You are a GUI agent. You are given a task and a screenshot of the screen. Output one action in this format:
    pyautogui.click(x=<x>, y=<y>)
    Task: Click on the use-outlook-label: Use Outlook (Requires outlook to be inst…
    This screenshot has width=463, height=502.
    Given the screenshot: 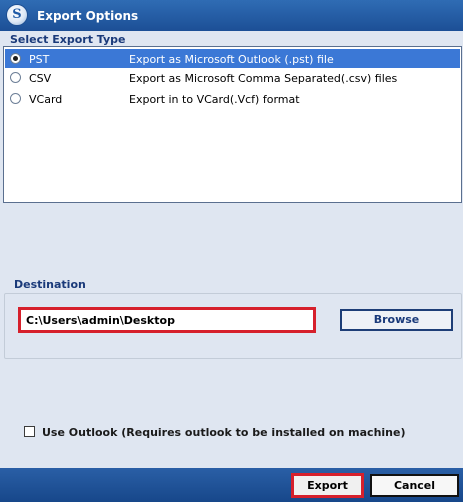 What is the action you would take?
    pyautogui.click(x=224, y=432)
    